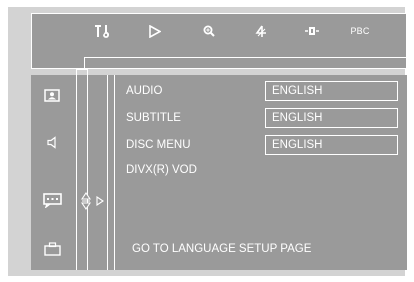 The height and width of the screenshot is (282, 414). I want to click on pbc-label: PBC, so click(360, 31).